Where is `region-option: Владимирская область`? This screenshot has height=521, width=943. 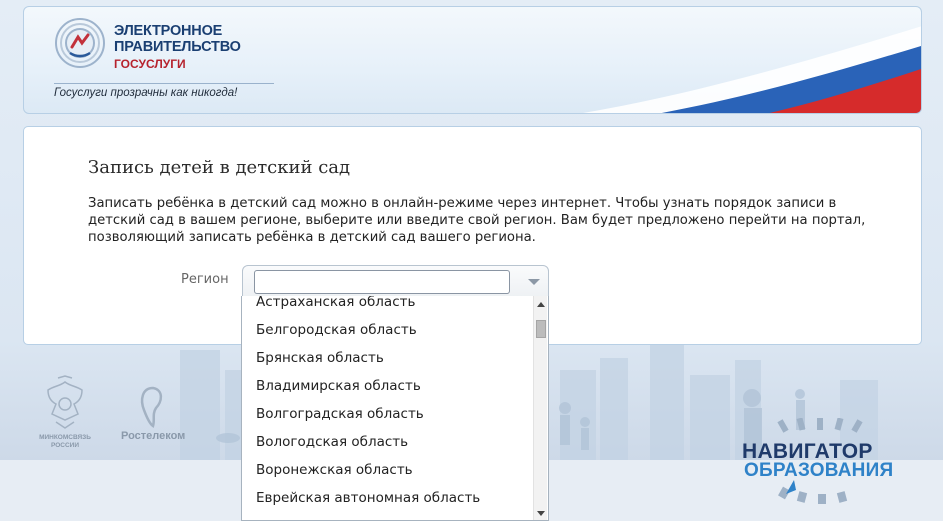 region-option: Владимирская область is located at coordinates (388, 386).